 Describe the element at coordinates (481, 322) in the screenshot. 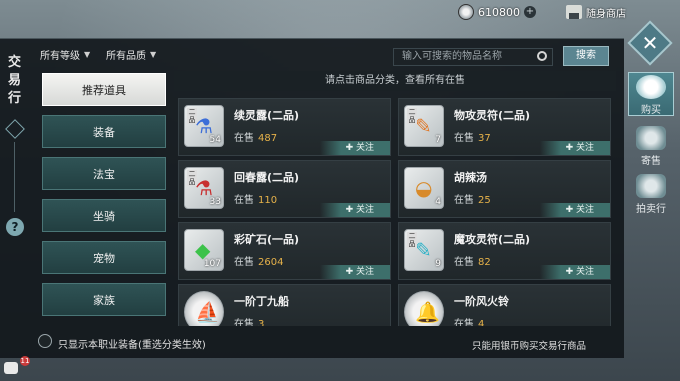

I see `on-sale-count: 4` at that location.